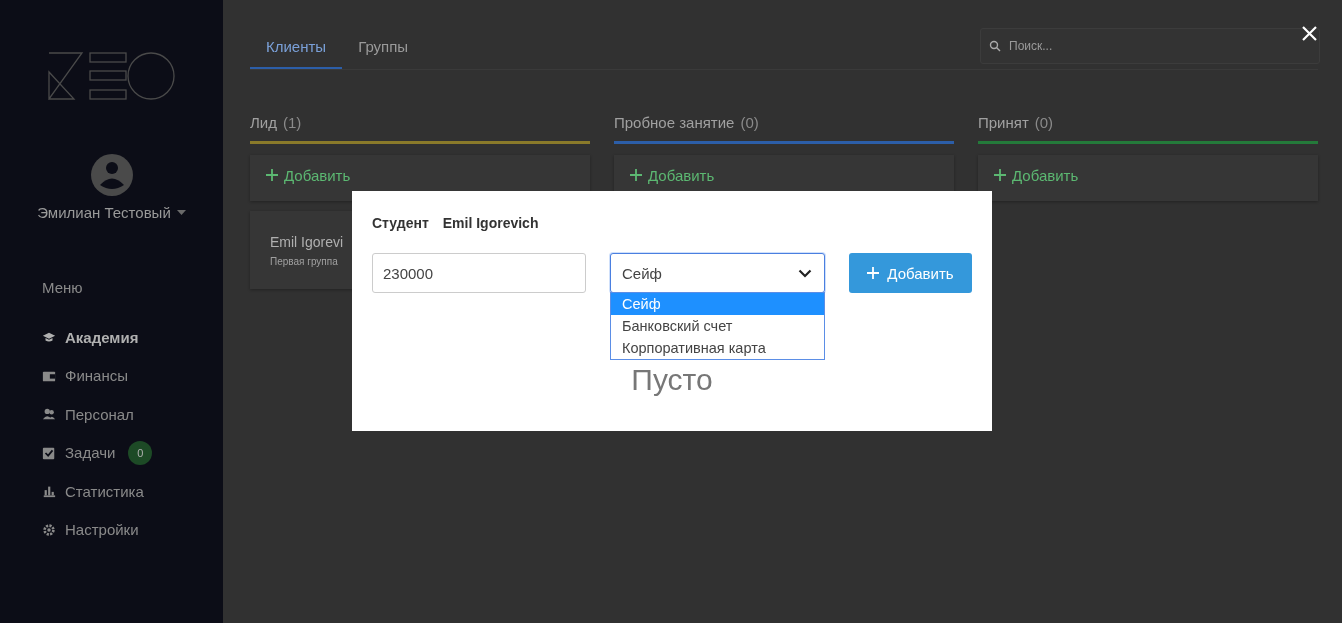 Image resolution: width=1342 pixels, height=623 pixels. I want to click on column-title: Принят, so click(1003, 122).